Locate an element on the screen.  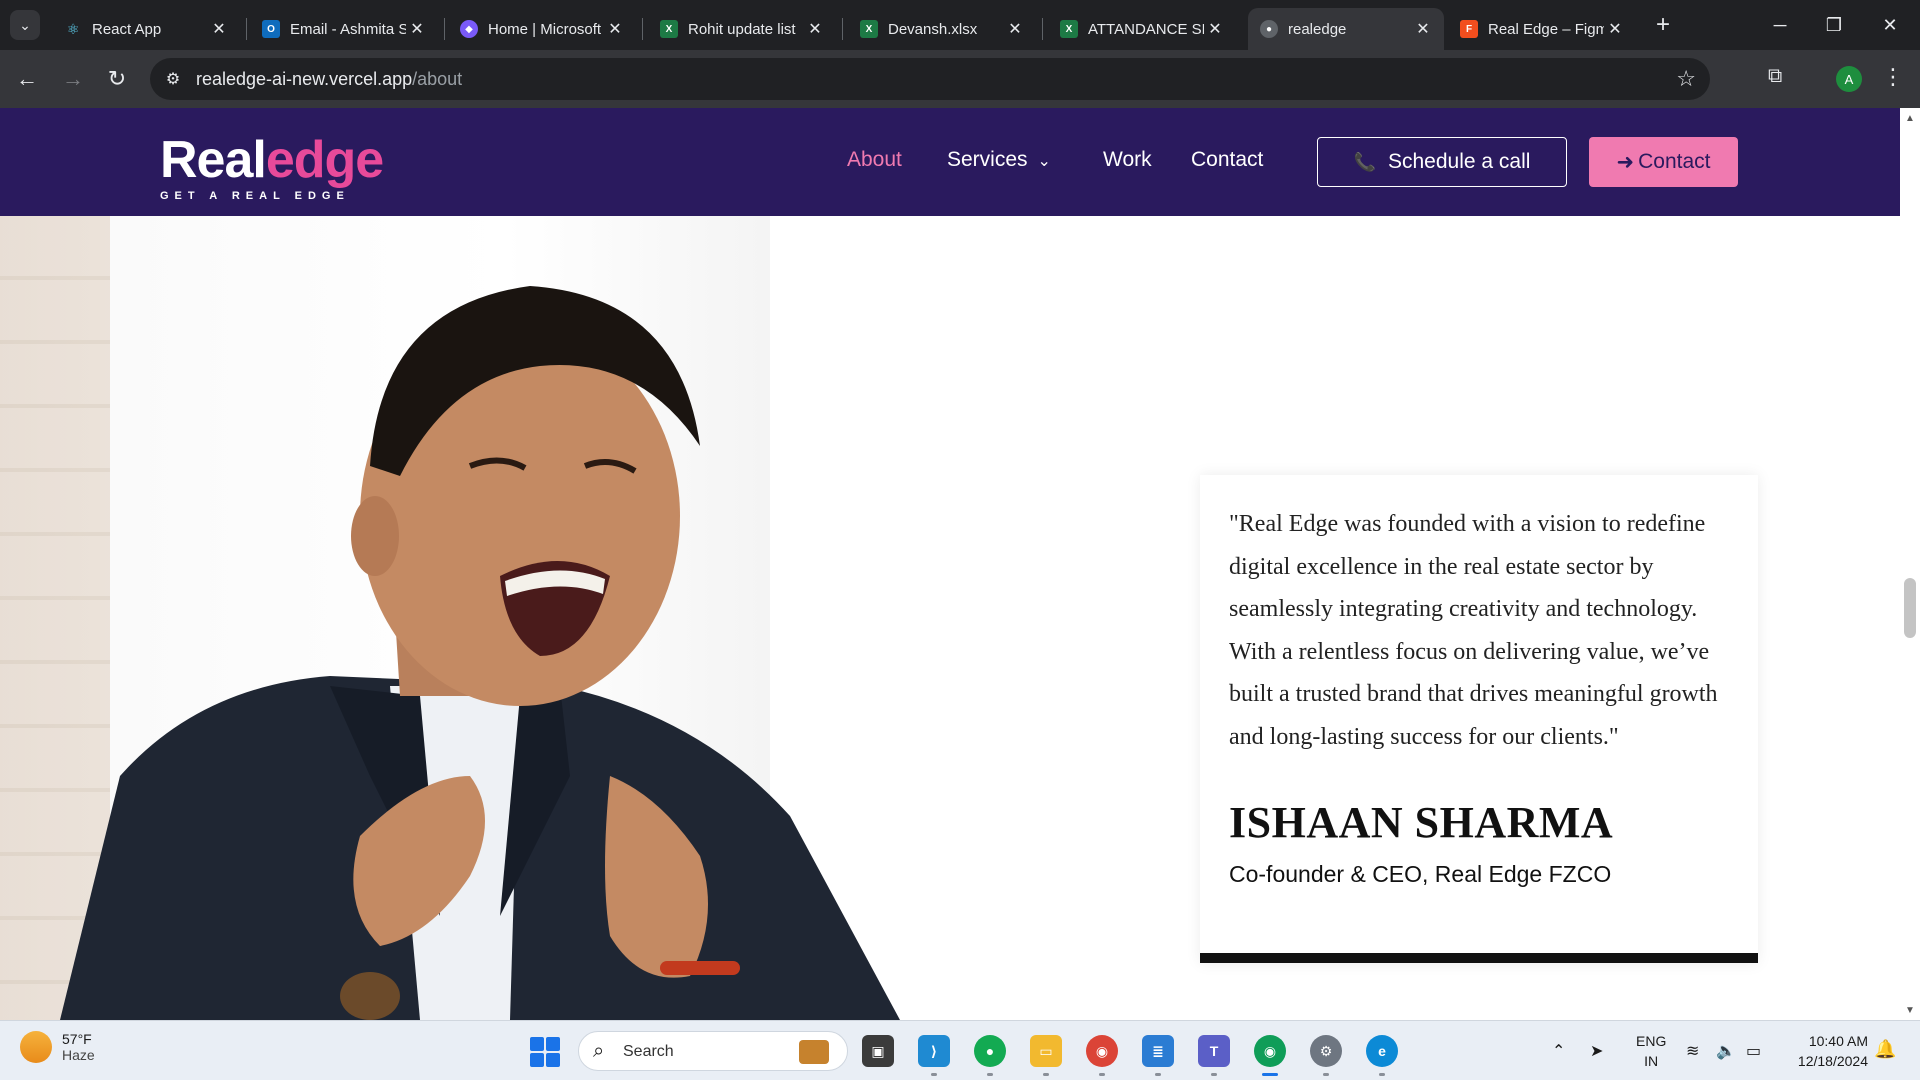
bookmark-star-icon: ☆ is located at coordinates (1686, 79).